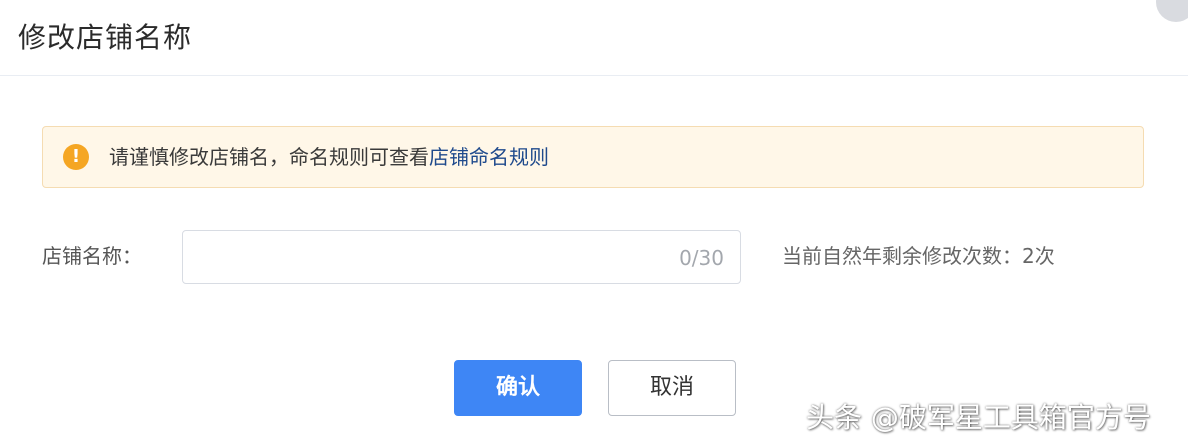 This screenshot has width=1188, height=448. I want to click on char-counter: 0/30, so click(701, 258).